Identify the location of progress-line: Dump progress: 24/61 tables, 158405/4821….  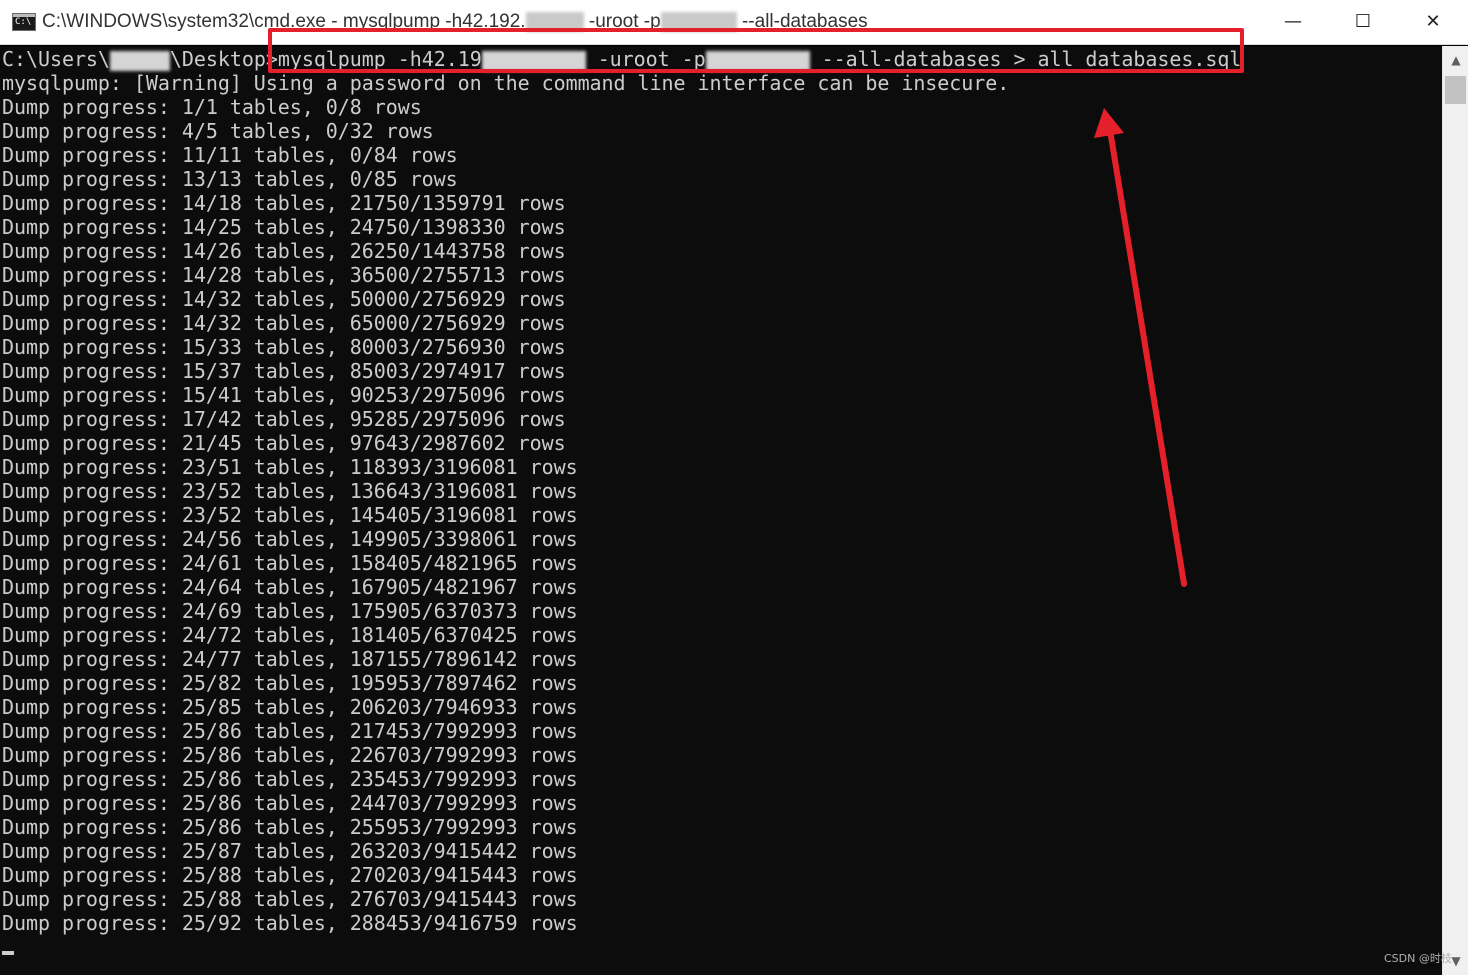
(290, 563).